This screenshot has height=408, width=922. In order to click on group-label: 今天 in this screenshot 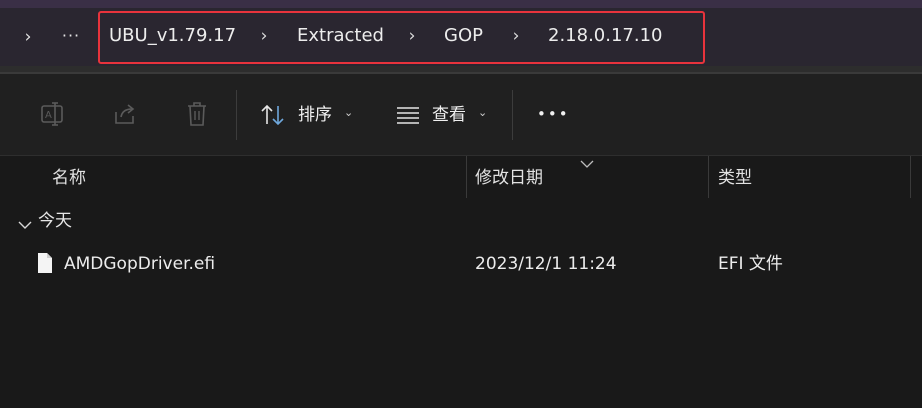, I will do `click(55, 221)`.